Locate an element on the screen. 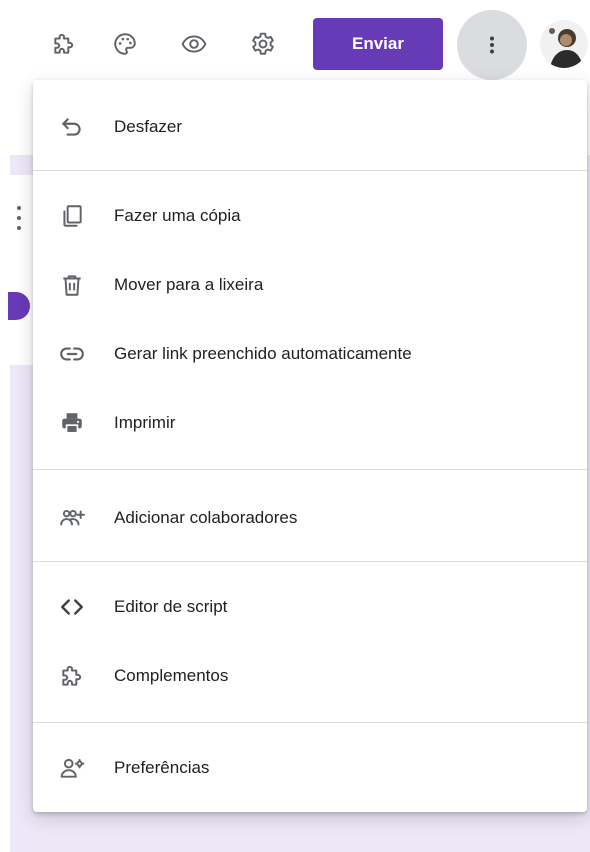 Image resolution: width=590 pixels, height=852 pixels. menu-item-print: Imprimir is located at coordinates (310, 423).